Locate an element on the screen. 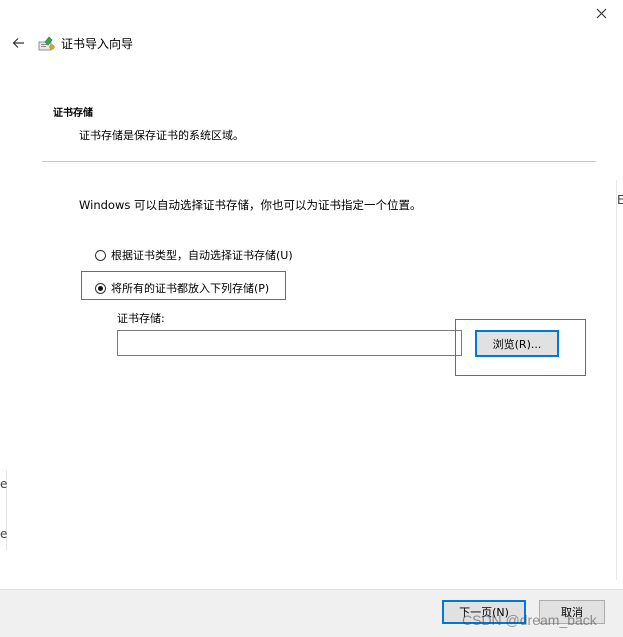 The height and width of the screenshot is (637, 623). radio-place-in-store: 将所有的证书都放入下列存储(P) is located at coordinates (182, 288).